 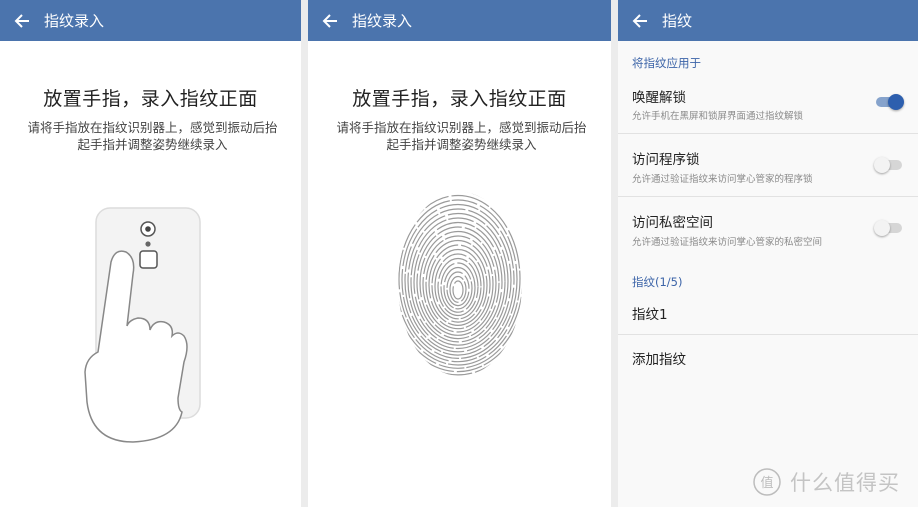 I want to click on watermark-logo-glyph: 值, so click(x=766, y=483).